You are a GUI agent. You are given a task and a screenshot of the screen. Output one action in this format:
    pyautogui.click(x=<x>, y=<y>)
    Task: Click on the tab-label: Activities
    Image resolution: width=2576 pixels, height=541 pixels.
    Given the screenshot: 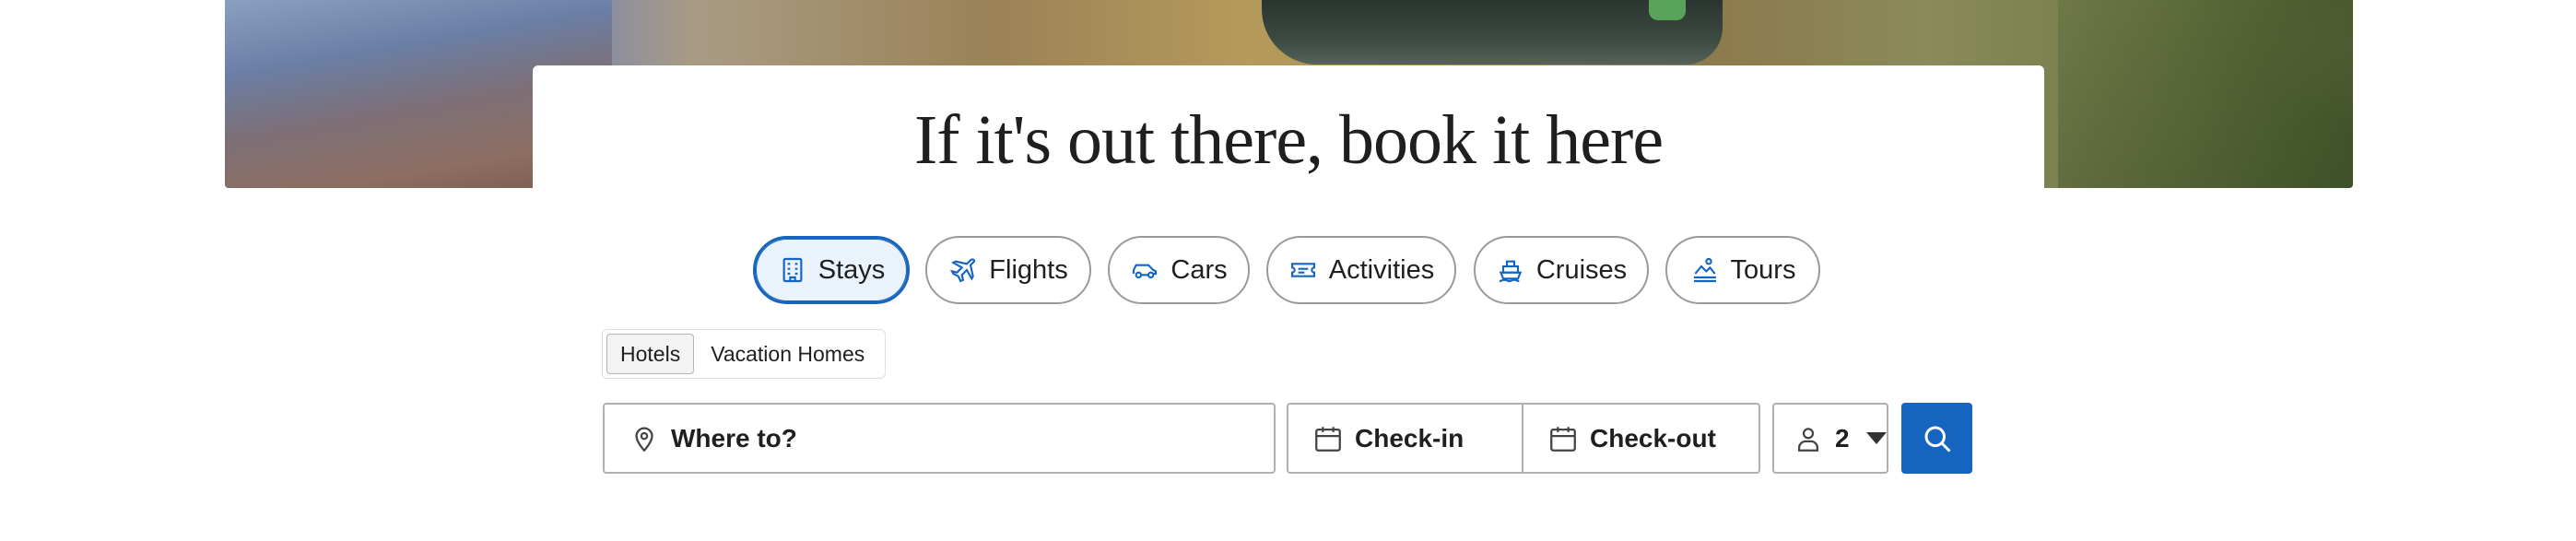 What is the action you would take?
    pyautogui.click(x=1381, y=269)
    